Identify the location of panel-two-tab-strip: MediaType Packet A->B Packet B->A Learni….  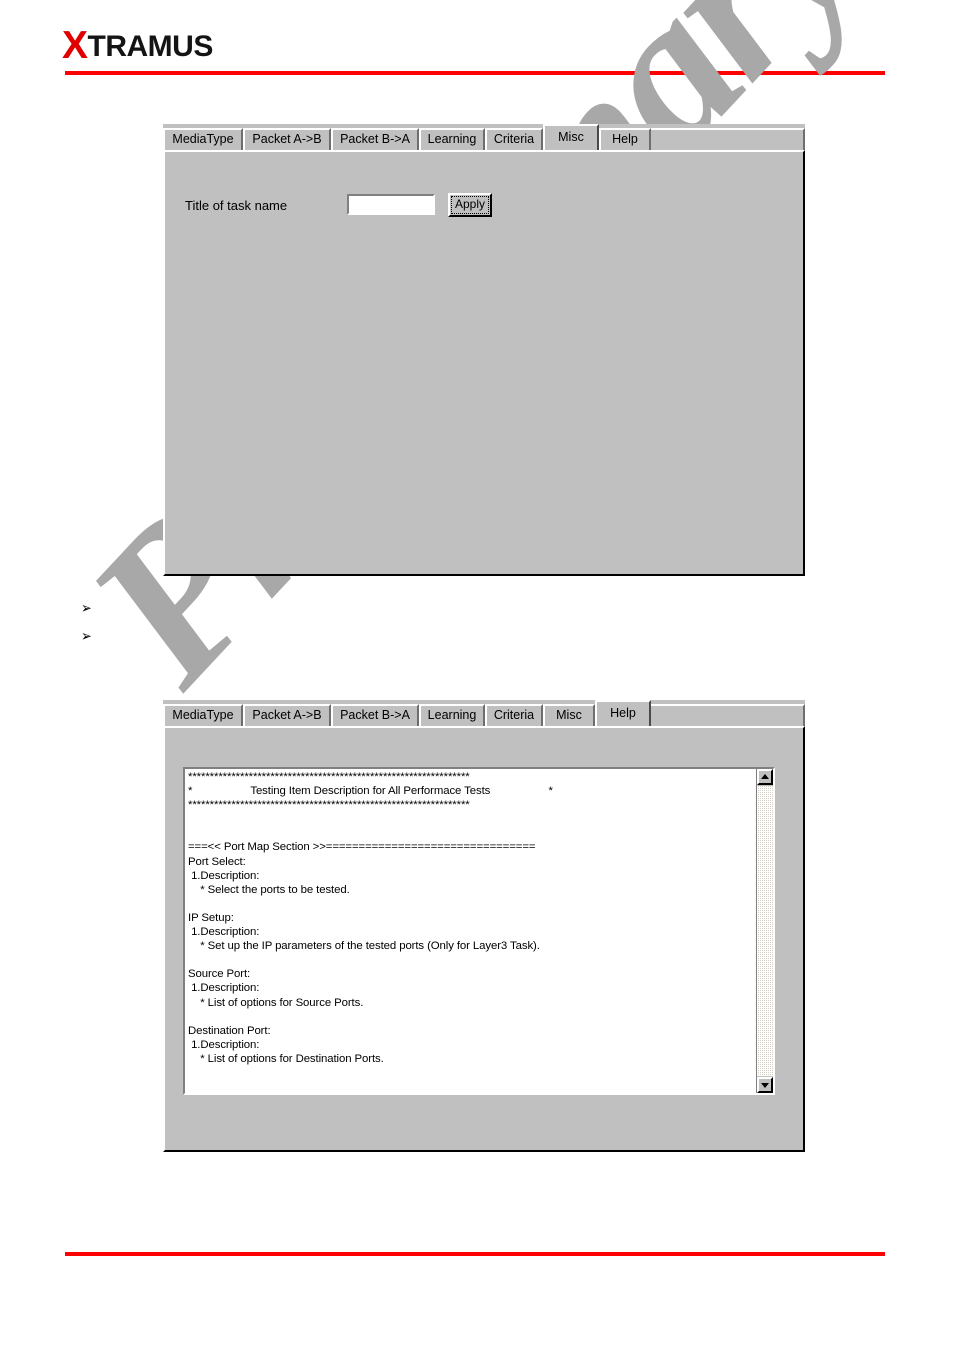
(484, 713).